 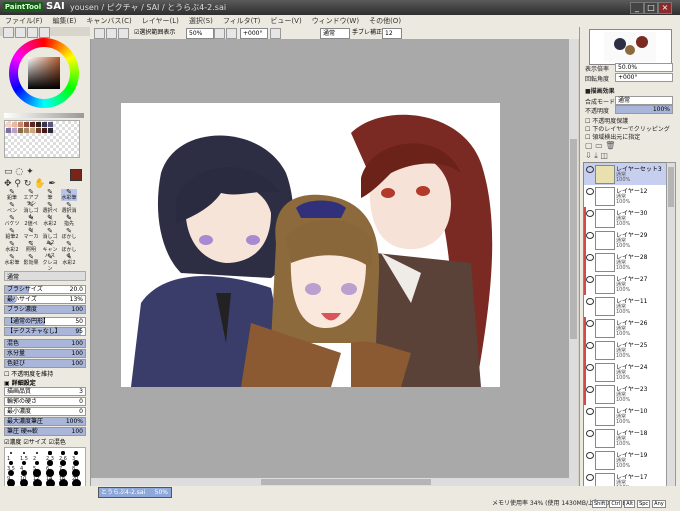 I want to click on keep-opacity-checkbox: ☐ 不透明度を維持, so click(x=28, y=373).